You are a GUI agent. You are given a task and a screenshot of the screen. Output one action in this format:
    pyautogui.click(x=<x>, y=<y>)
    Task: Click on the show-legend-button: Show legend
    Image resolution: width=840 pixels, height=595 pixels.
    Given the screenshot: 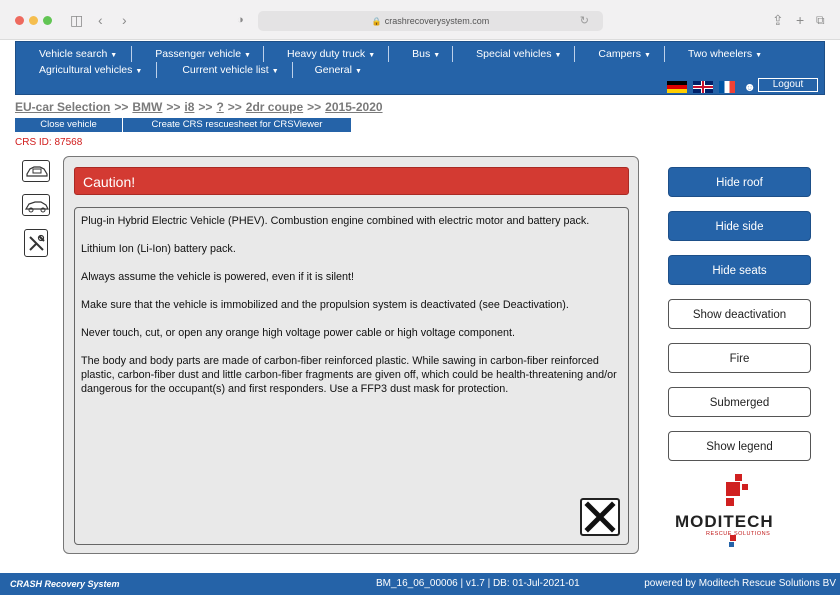 What is the action you would take?
    pyautogui.click(x=739, y=446)
    